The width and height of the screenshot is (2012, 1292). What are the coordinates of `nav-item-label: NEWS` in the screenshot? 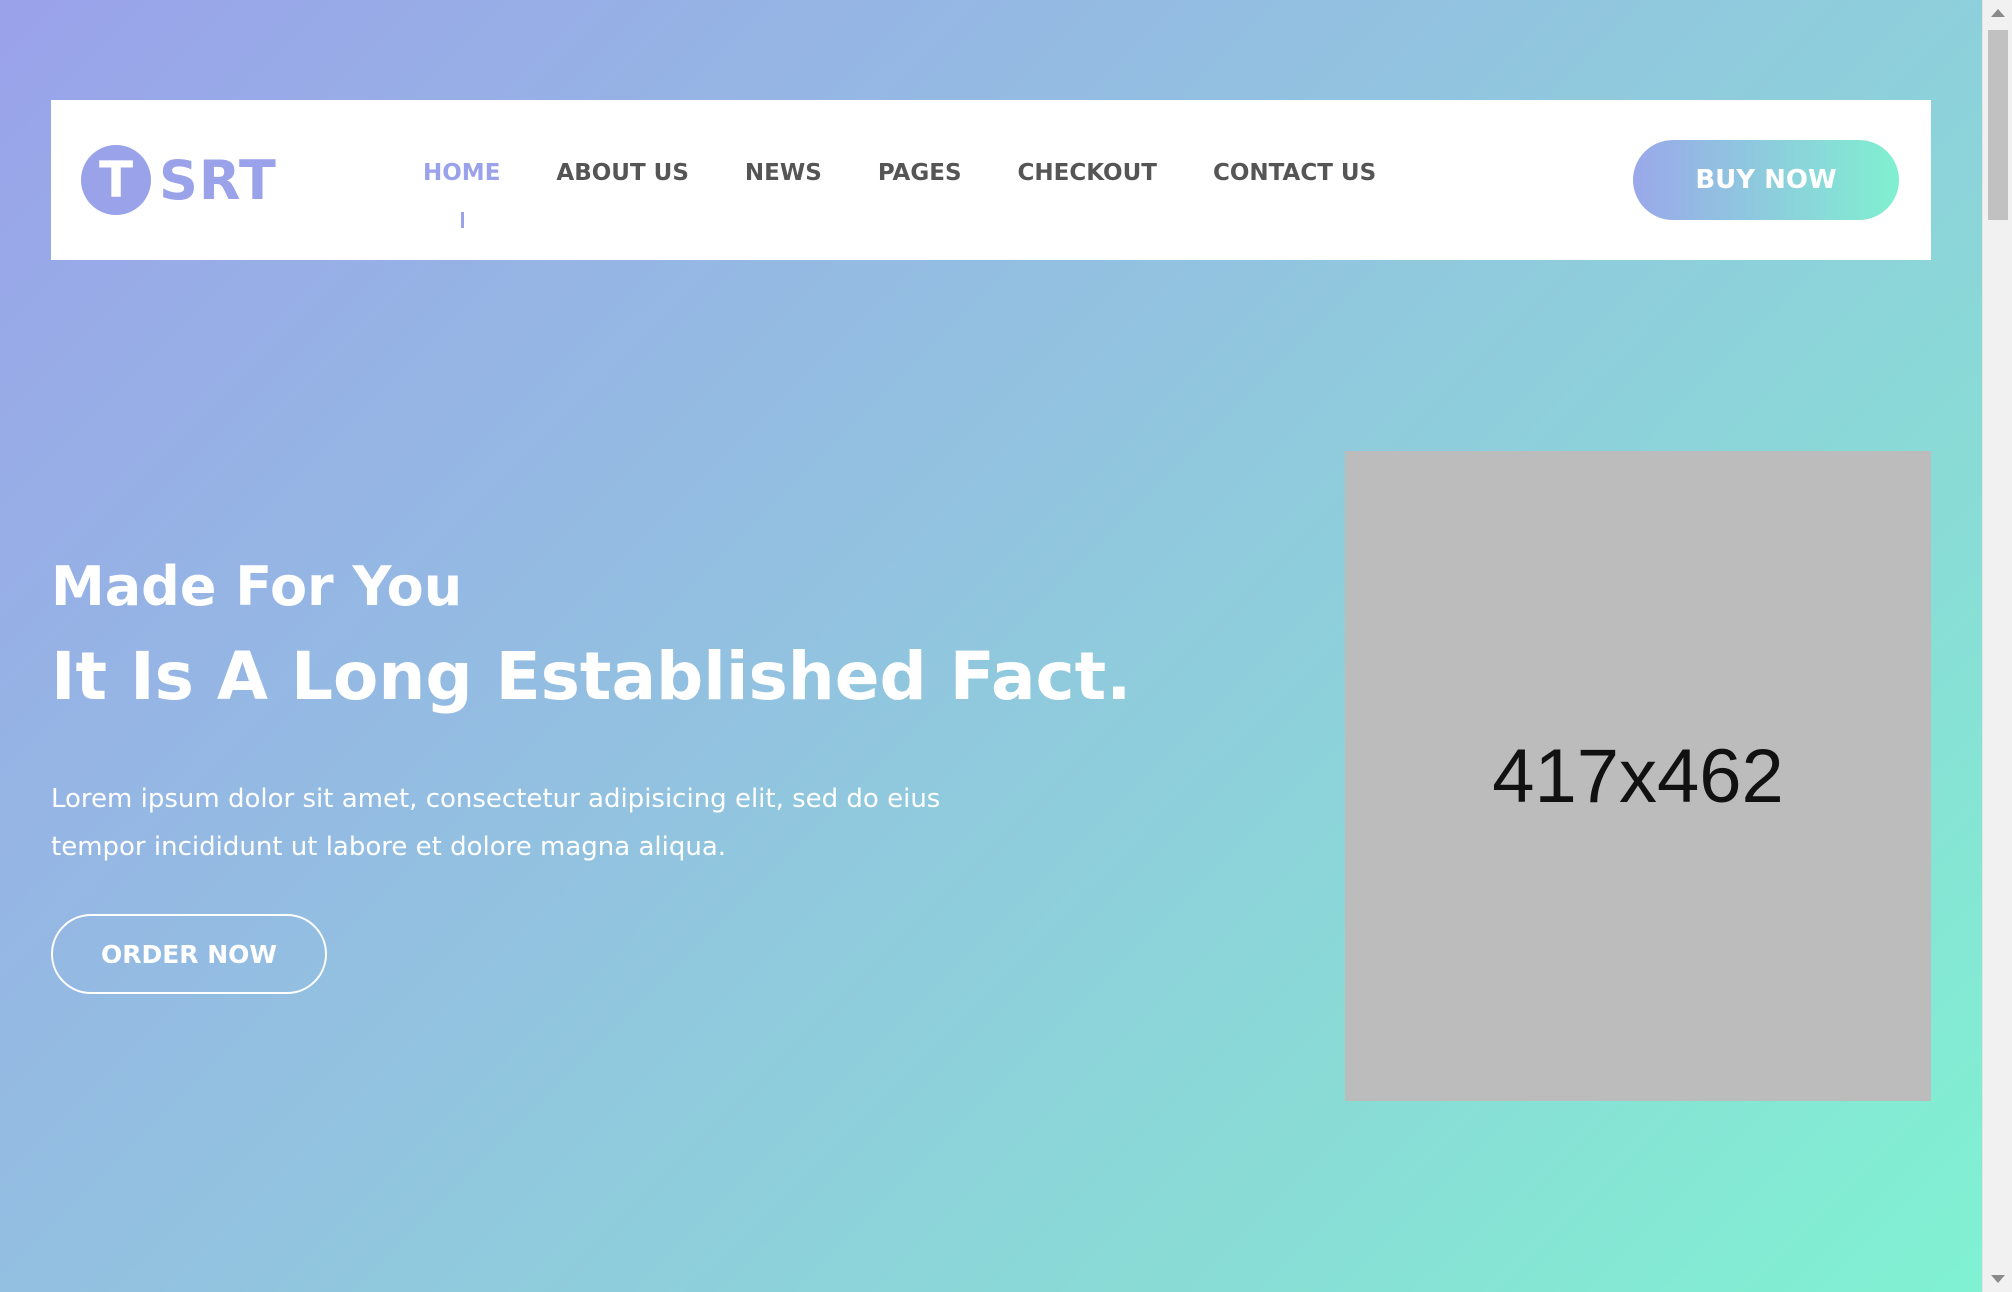 It's located at (783, 173).